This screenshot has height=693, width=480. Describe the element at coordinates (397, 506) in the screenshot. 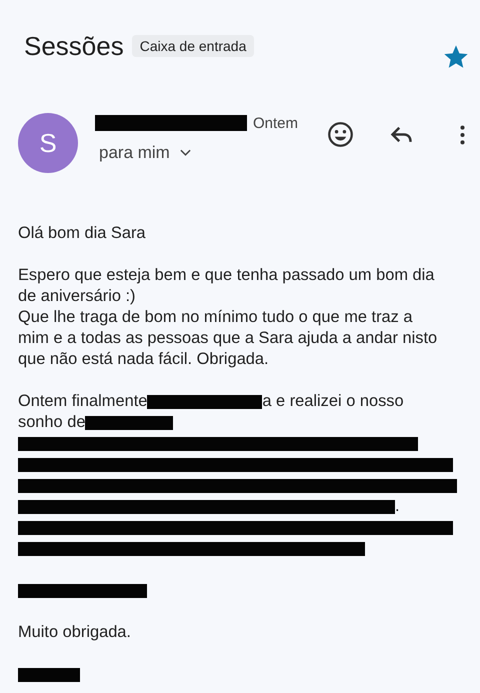

I see `body-text: .` at that location.